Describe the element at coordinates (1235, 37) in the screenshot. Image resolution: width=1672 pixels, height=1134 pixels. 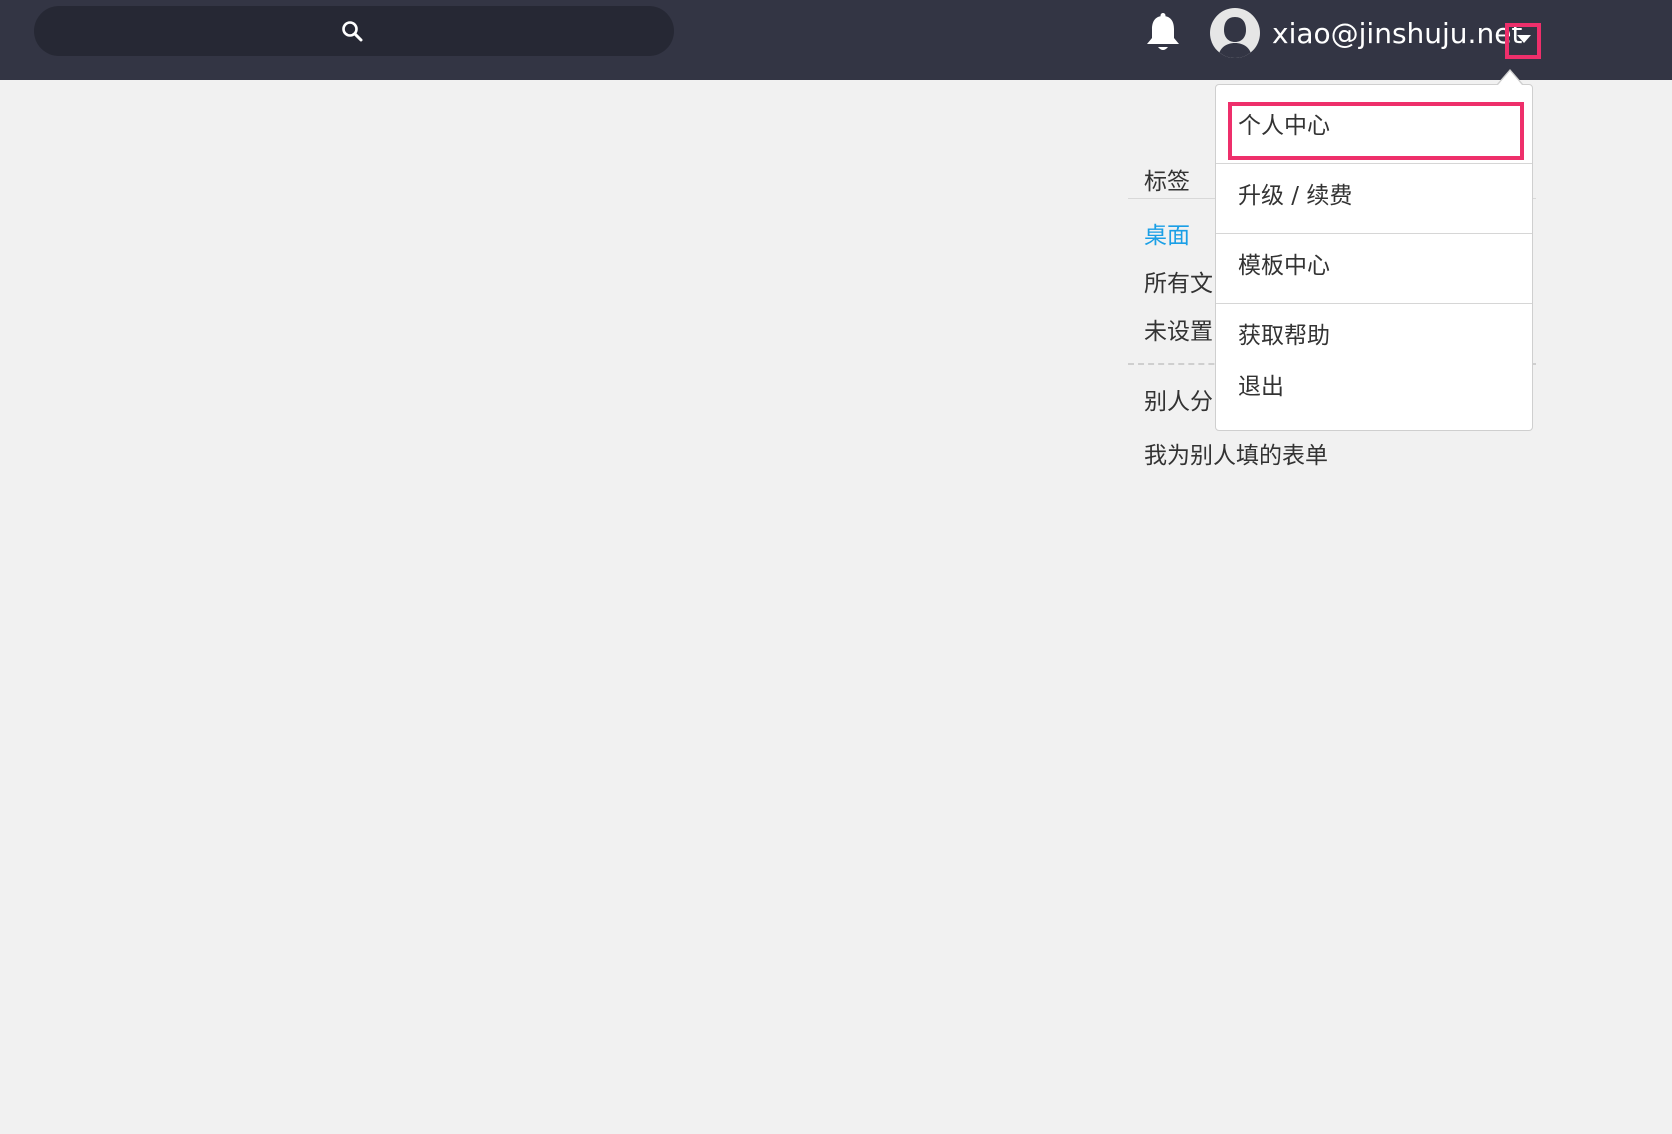
I see `avatar-silhouette-icon` at that location.